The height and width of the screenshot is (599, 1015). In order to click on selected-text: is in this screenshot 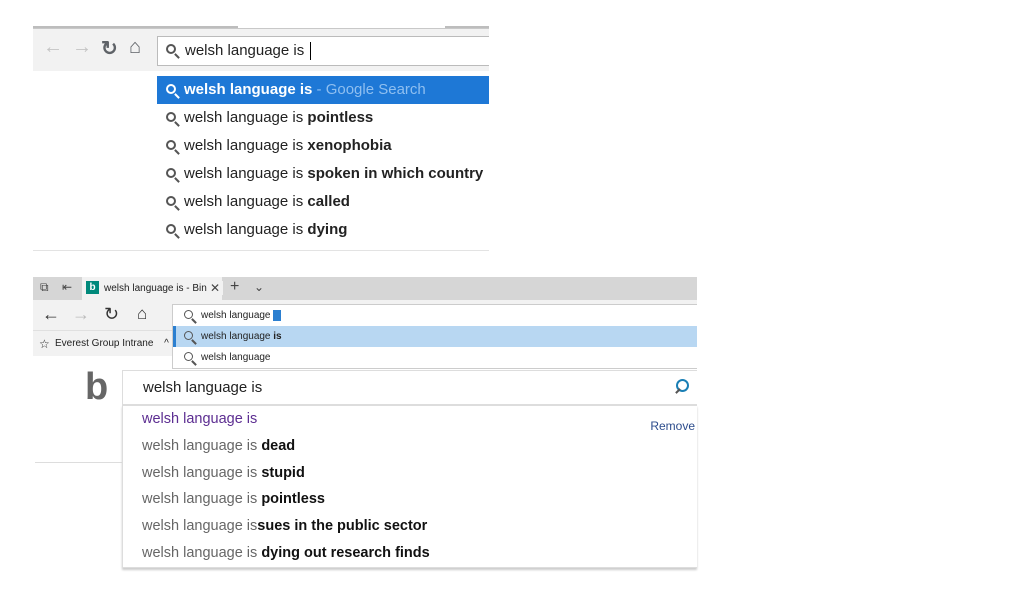, I will do `click(277, 315)`.